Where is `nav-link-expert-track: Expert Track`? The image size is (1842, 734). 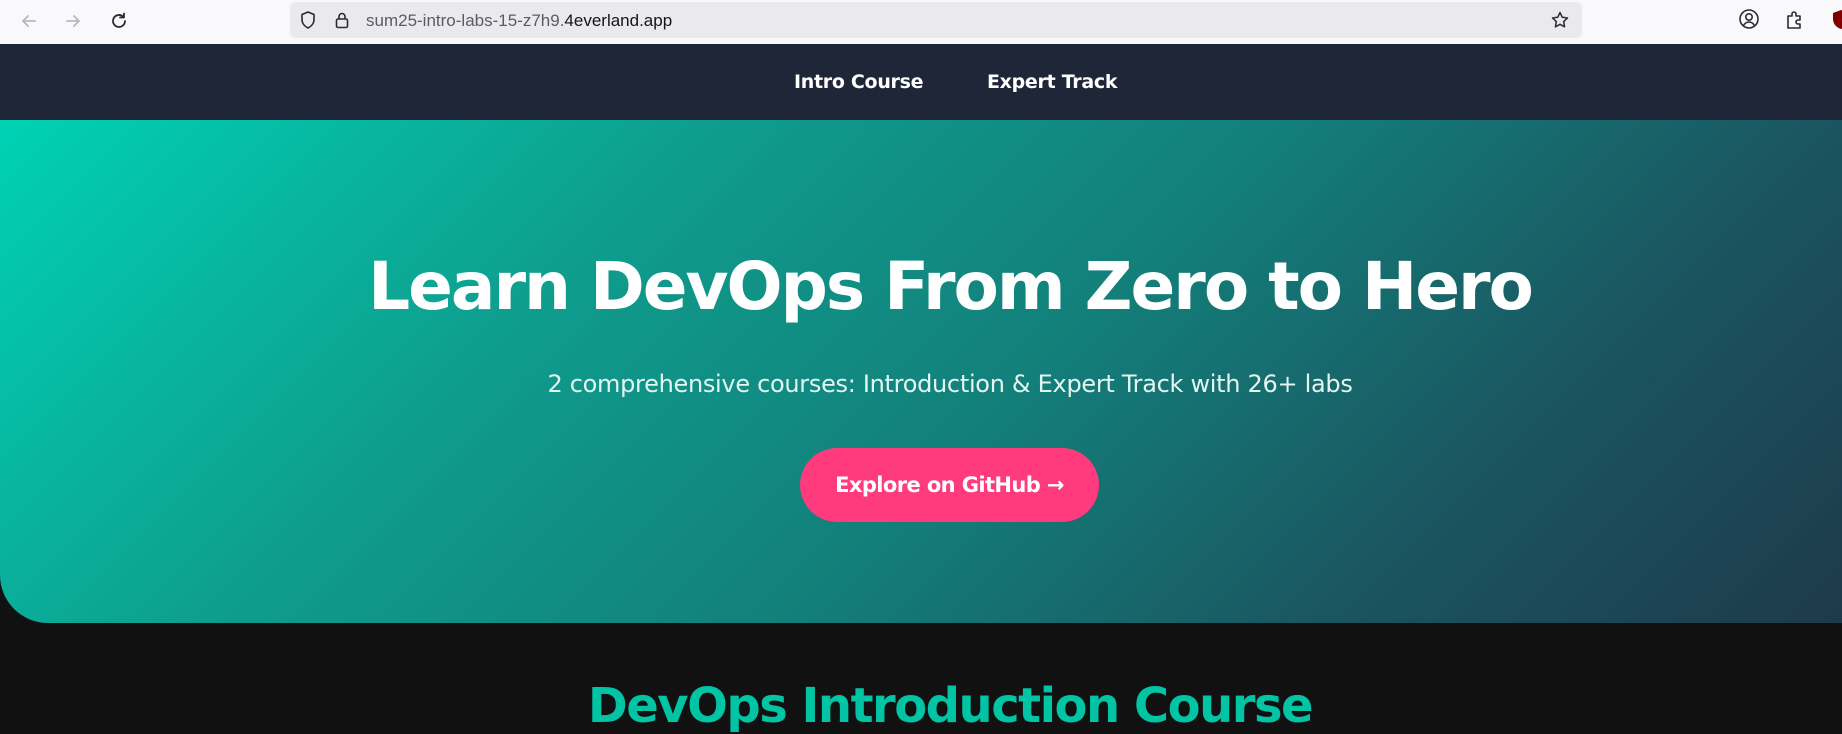 nav-link-expert-track: Expert Track is located at coordinates (1052, 82).